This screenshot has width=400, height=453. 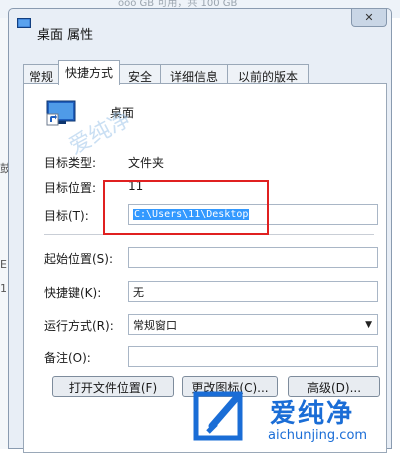 I want to click on hotkey-input: 无, so click(x=253, y=291).